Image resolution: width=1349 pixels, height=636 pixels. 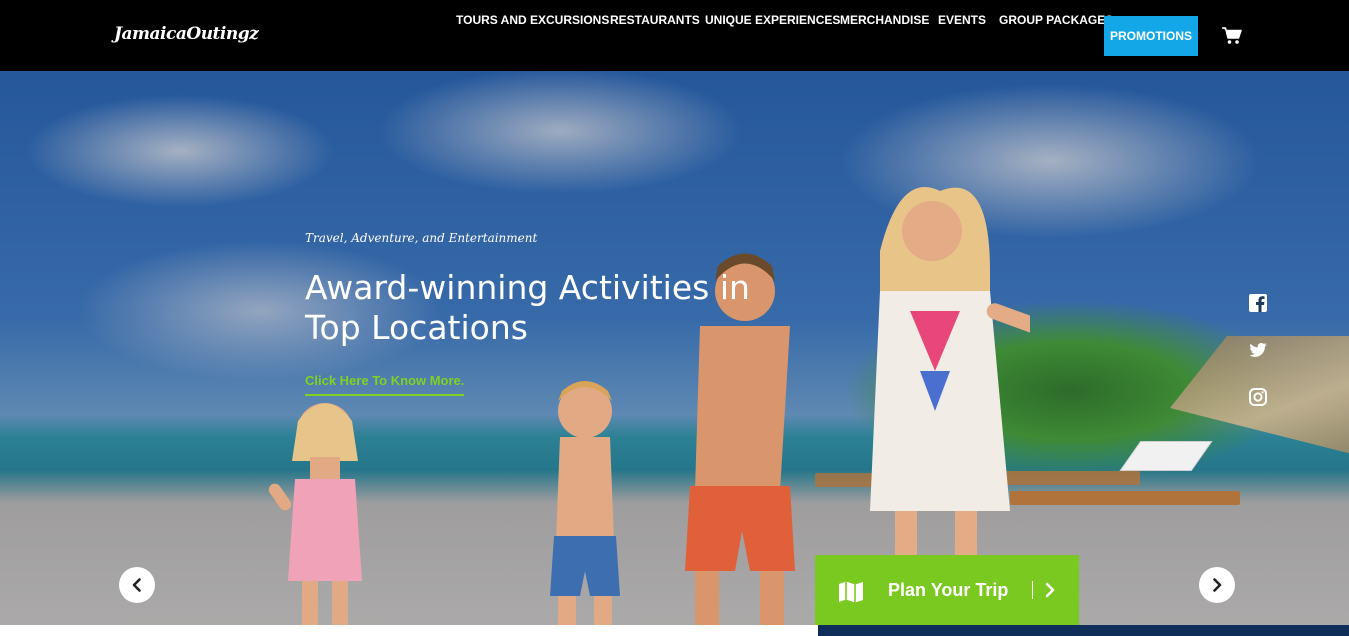 I want to click on know-more-link: Click Here To Know More., so click(x=385, y=384).